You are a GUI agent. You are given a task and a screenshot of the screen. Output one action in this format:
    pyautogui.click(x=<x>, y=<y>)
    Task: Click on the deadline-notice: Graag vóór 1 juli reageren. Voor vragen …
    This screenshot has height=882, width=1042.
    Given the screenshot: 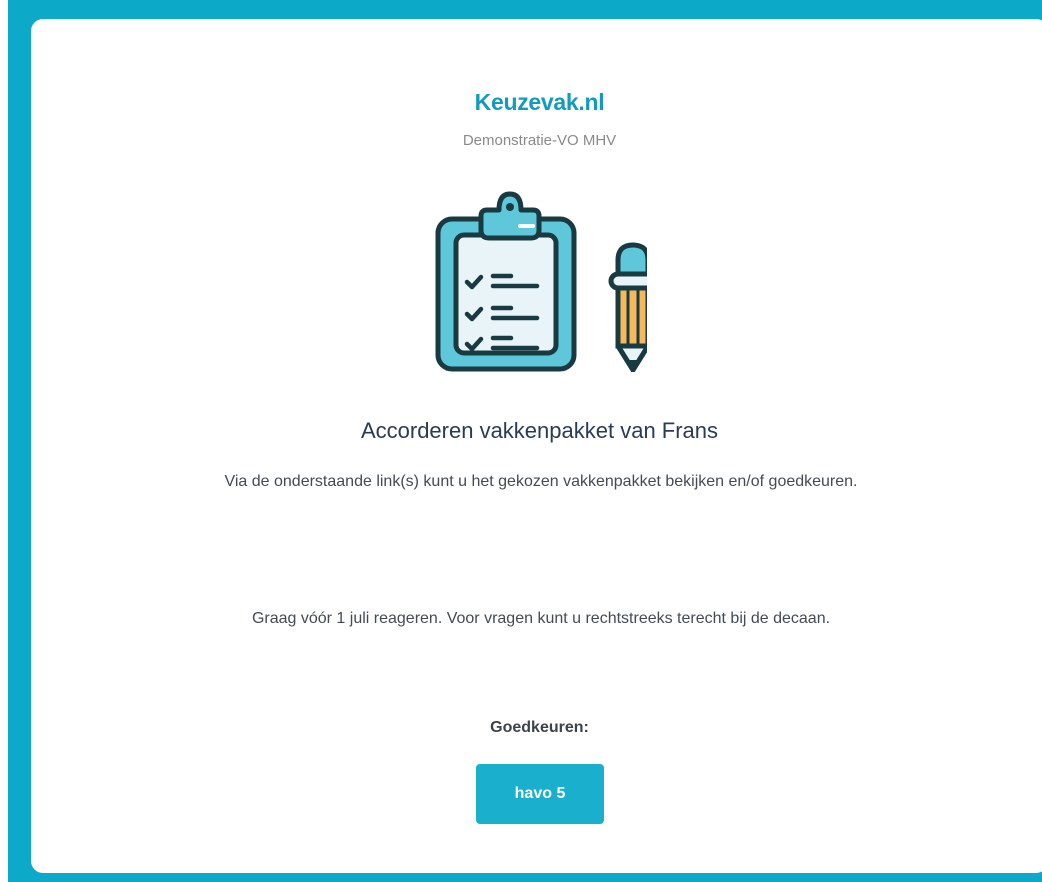 What is the action you would take?
    pyautogui.click(x=541, y=618)
    